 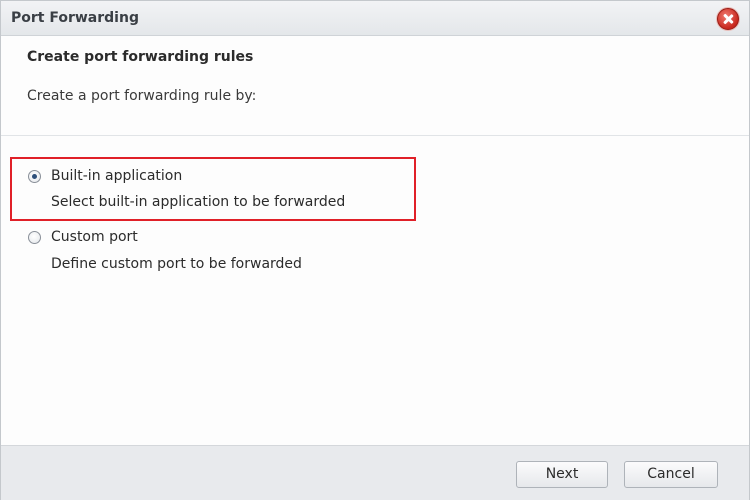 I want to click on radio-built-in-application, so click(x=34, y=176).